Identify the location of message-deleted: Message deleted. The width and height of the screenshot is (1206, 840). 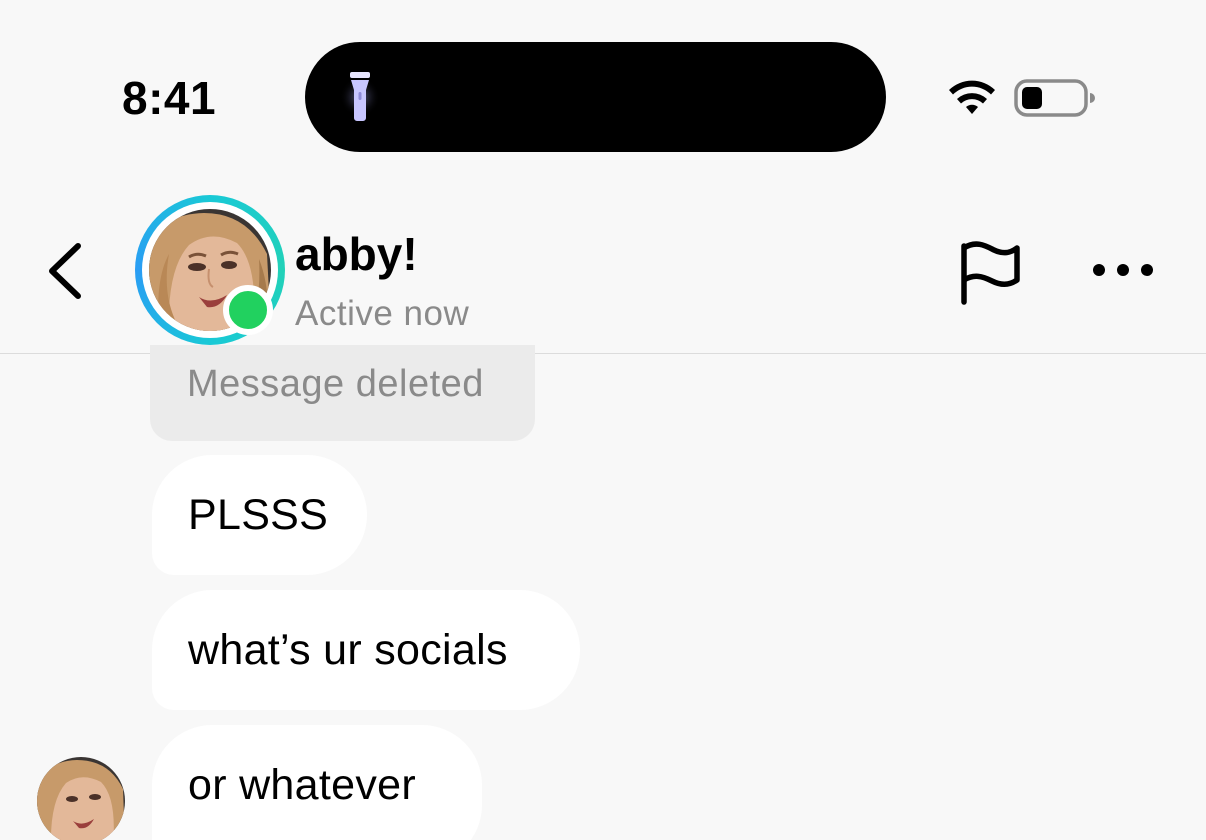
(342, 393).